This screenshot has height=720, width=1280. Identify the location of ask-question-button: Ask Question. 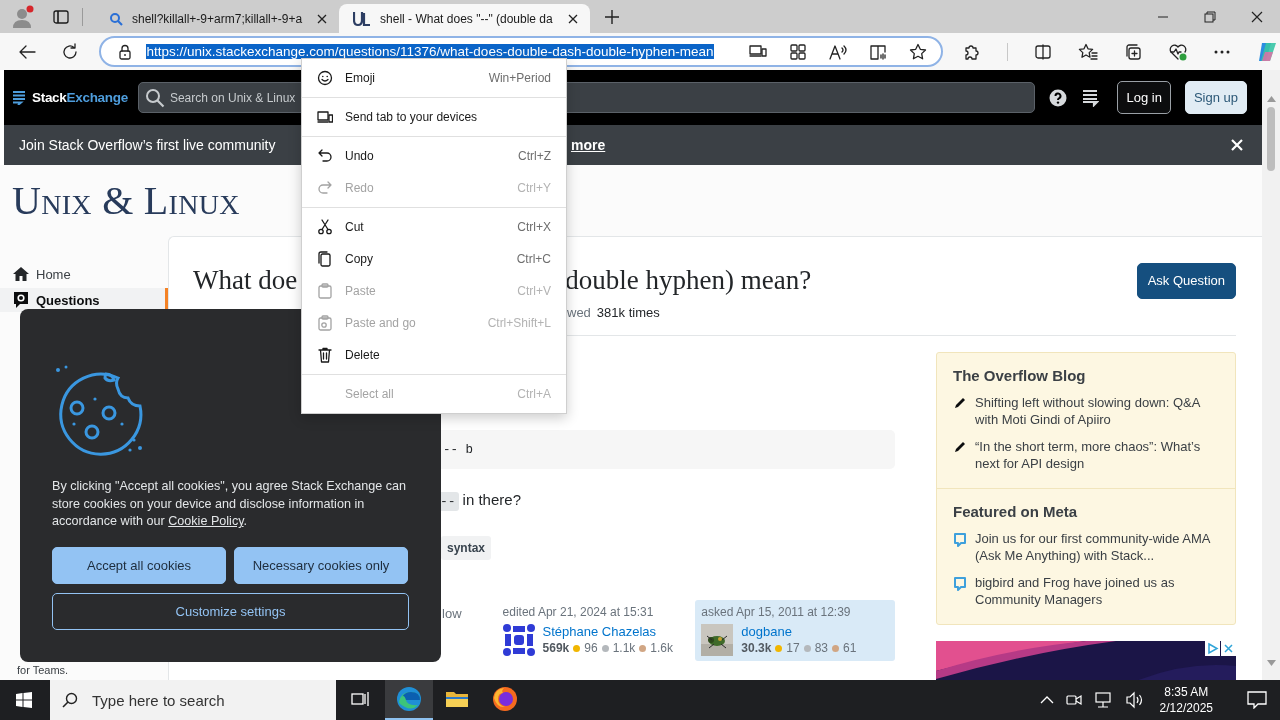
(1186, 280).